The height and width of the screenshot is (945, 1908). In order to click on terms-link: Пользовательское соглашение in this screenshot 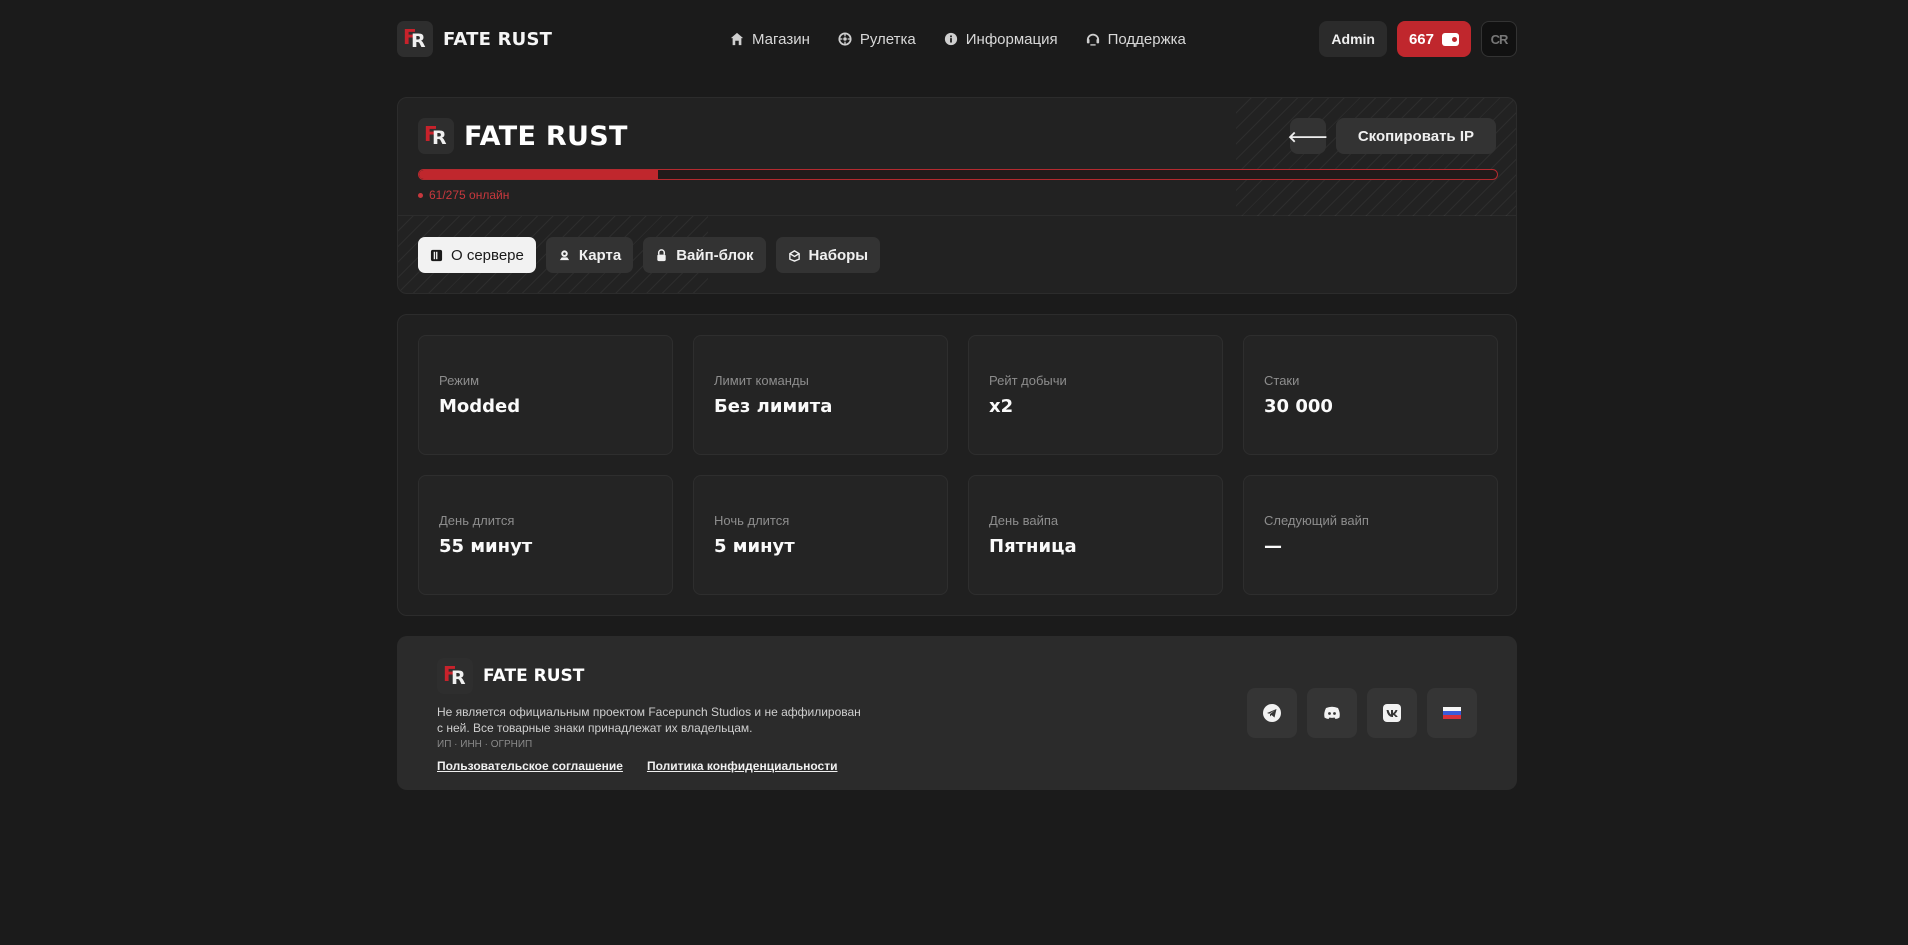, I will do `click(530, 766)`.